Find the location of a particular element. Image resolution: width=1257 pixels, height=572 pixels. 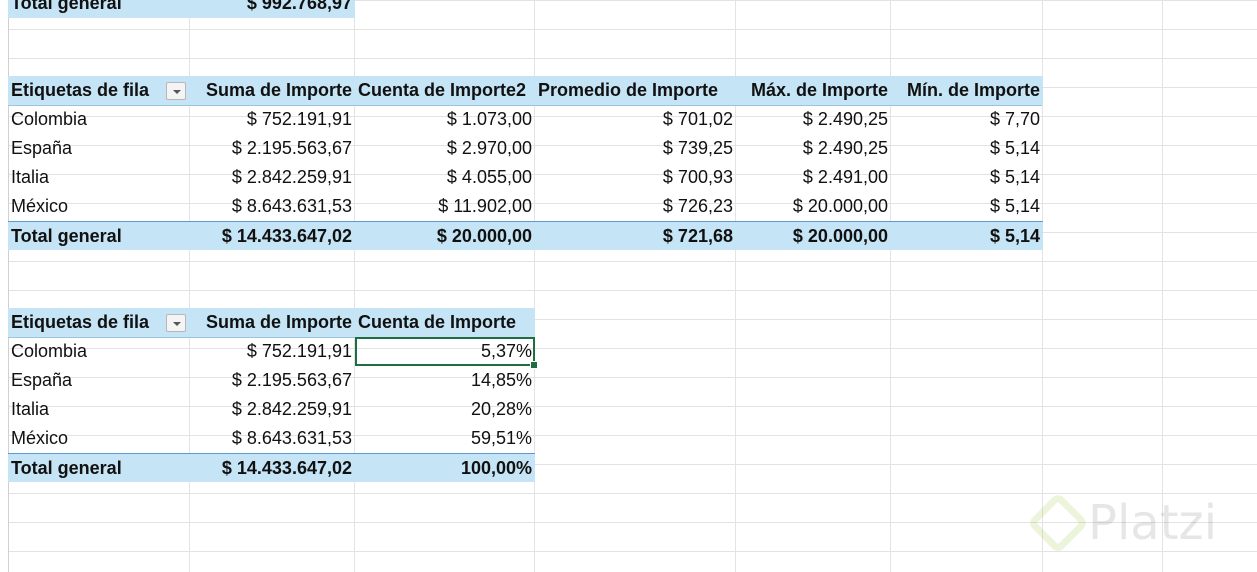

top-partial-label: Total general is located at coordinates (98, 9).